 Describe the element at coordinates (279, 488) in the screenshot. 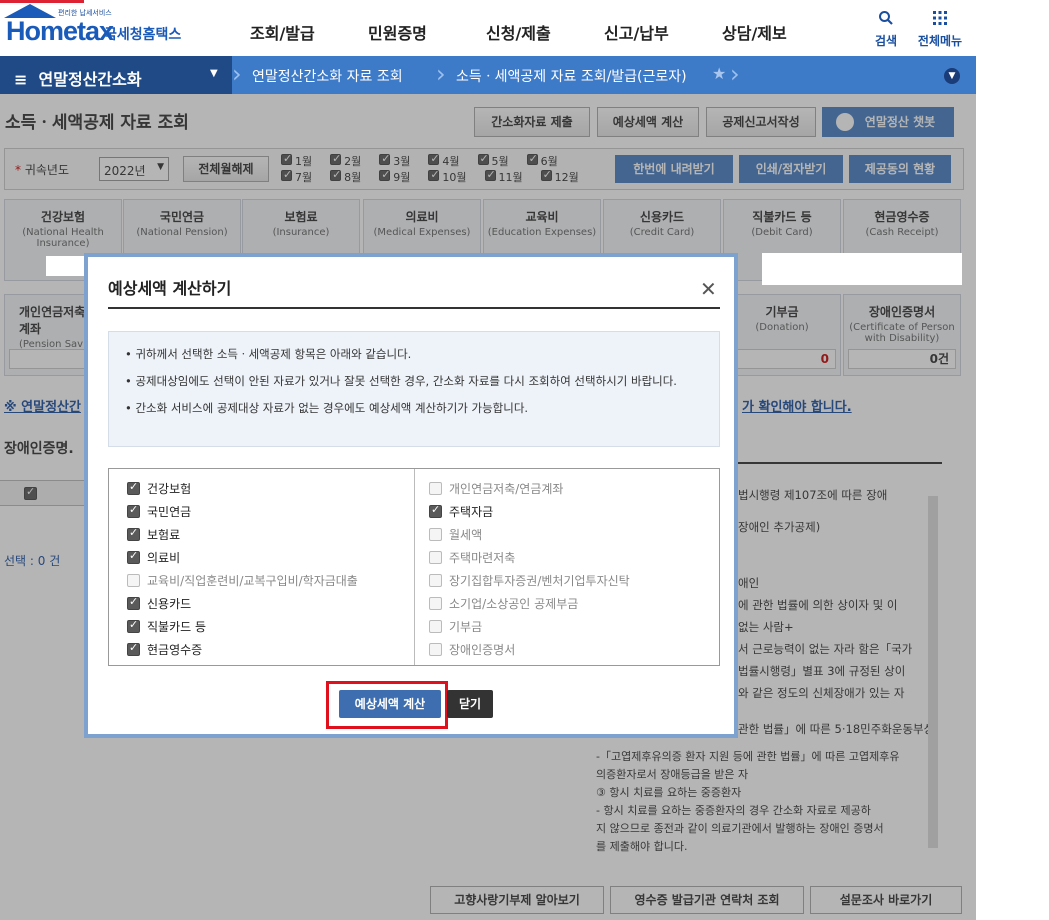

I see `deduction-item: 건강보험` at that location.